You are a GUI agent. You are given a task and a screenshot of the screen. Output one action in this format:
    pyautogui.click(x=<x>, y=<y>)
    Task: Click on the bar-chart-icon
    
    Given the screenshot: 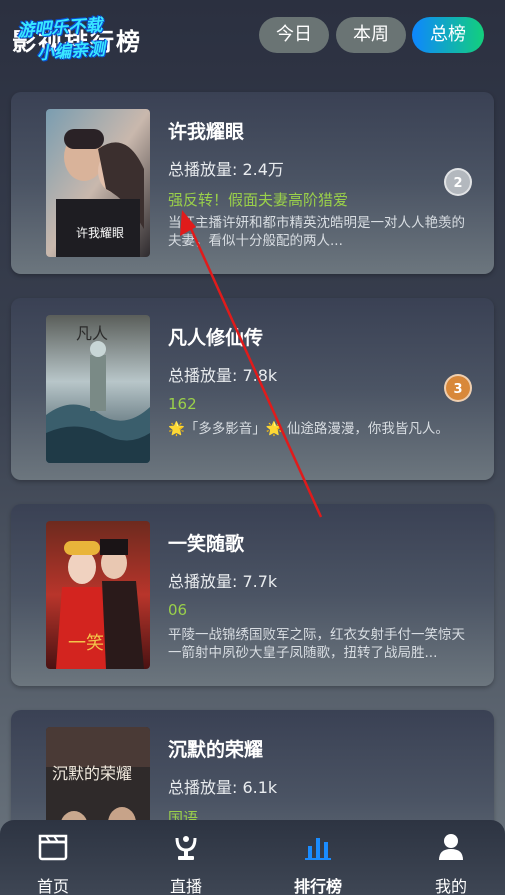 What is the action you would take?
    pyautogui.click(x=318, y=849)
    